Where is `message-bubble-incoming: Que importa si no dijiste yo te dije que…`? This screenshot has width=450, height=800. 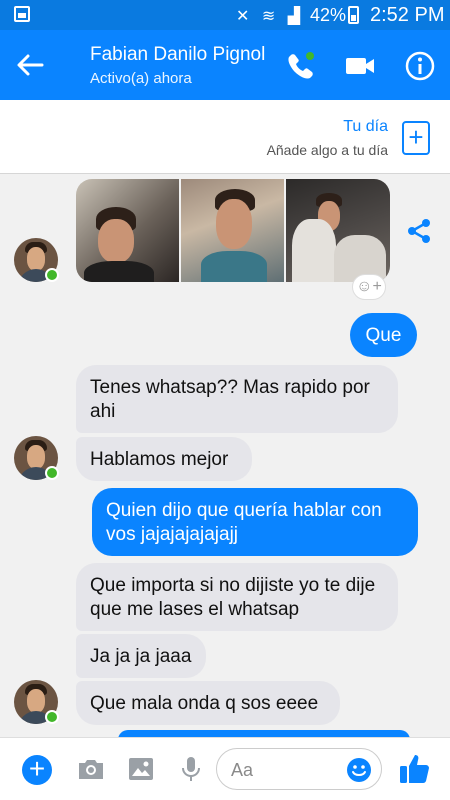
message-bubble-incoming: Que importa si no dijiste yo te dije que… is located at coordinates (237, 597).